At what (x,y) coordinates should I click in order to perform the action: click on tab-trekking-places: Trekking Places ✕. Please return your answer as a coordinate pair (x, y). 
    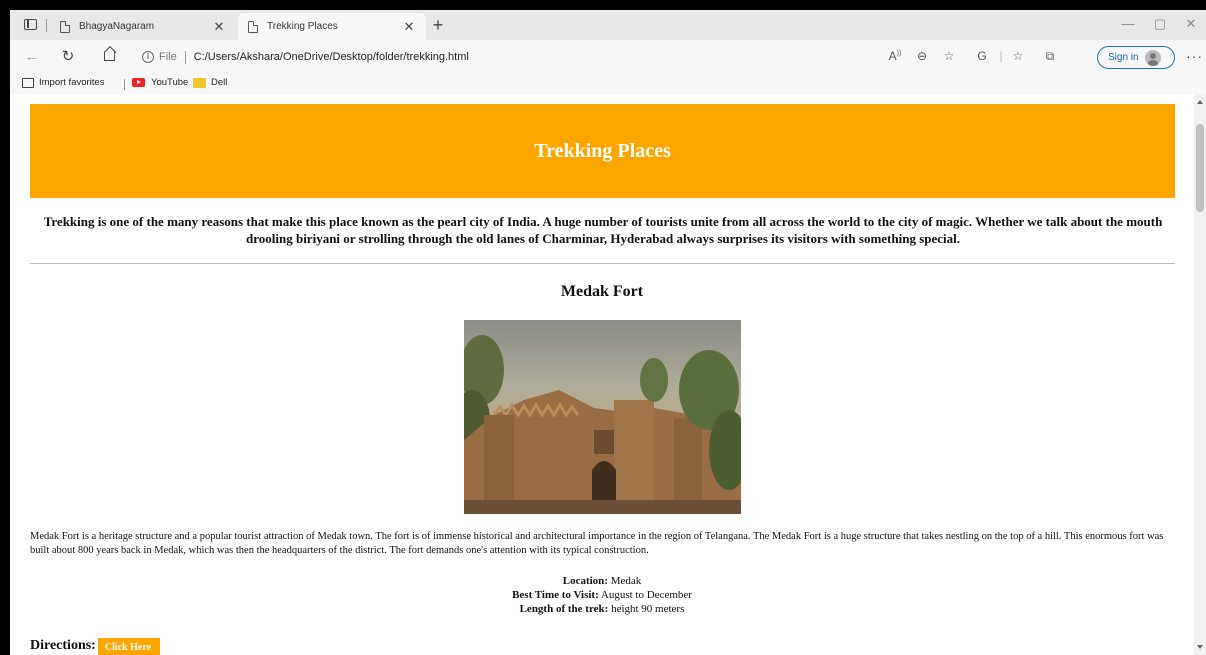
    Looking at the image, I should click on (332, 26).